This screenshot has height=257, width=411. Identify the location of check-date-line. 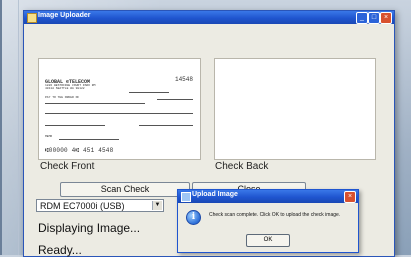
(149, 92).